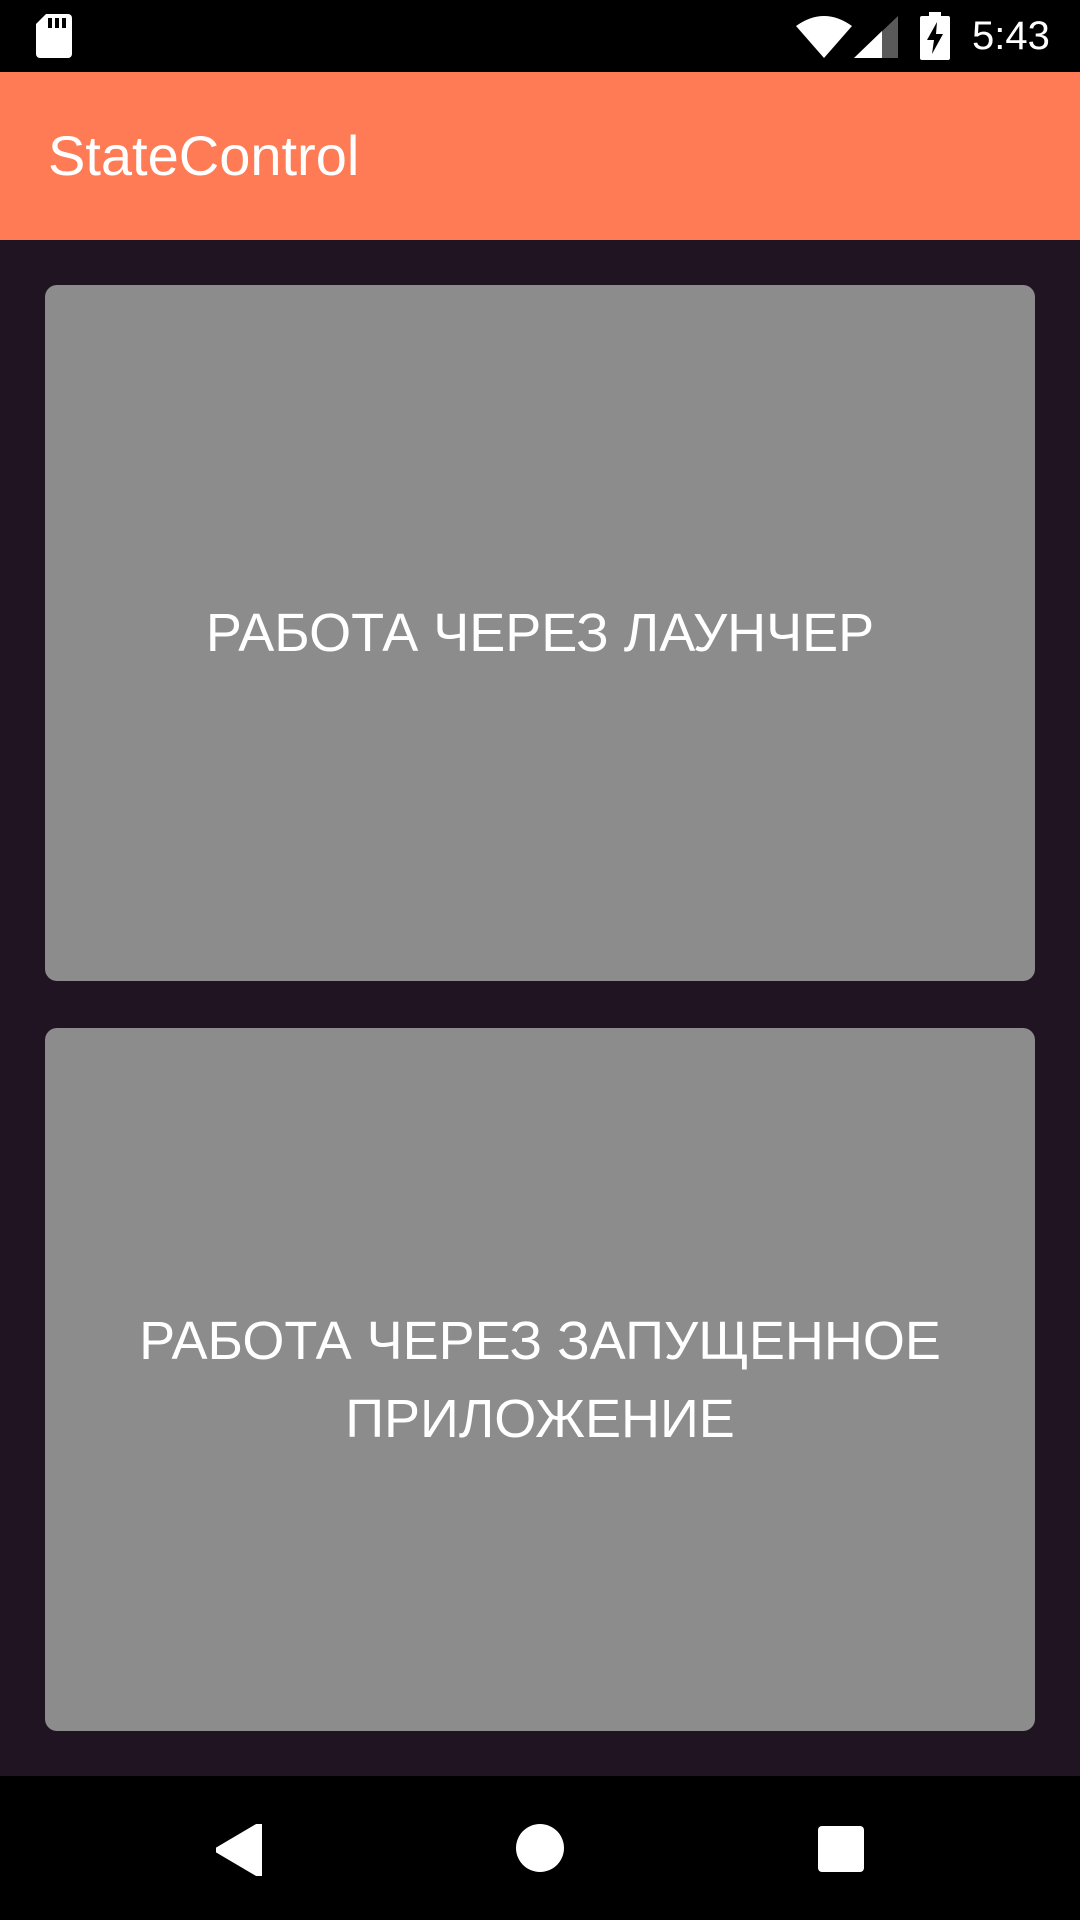 The image size is (1080, 1920). I want to click on launcher-mode-label: РАБОТА ЧЕРЕЗ ЛАУНЧЕР, so click(540, 633).